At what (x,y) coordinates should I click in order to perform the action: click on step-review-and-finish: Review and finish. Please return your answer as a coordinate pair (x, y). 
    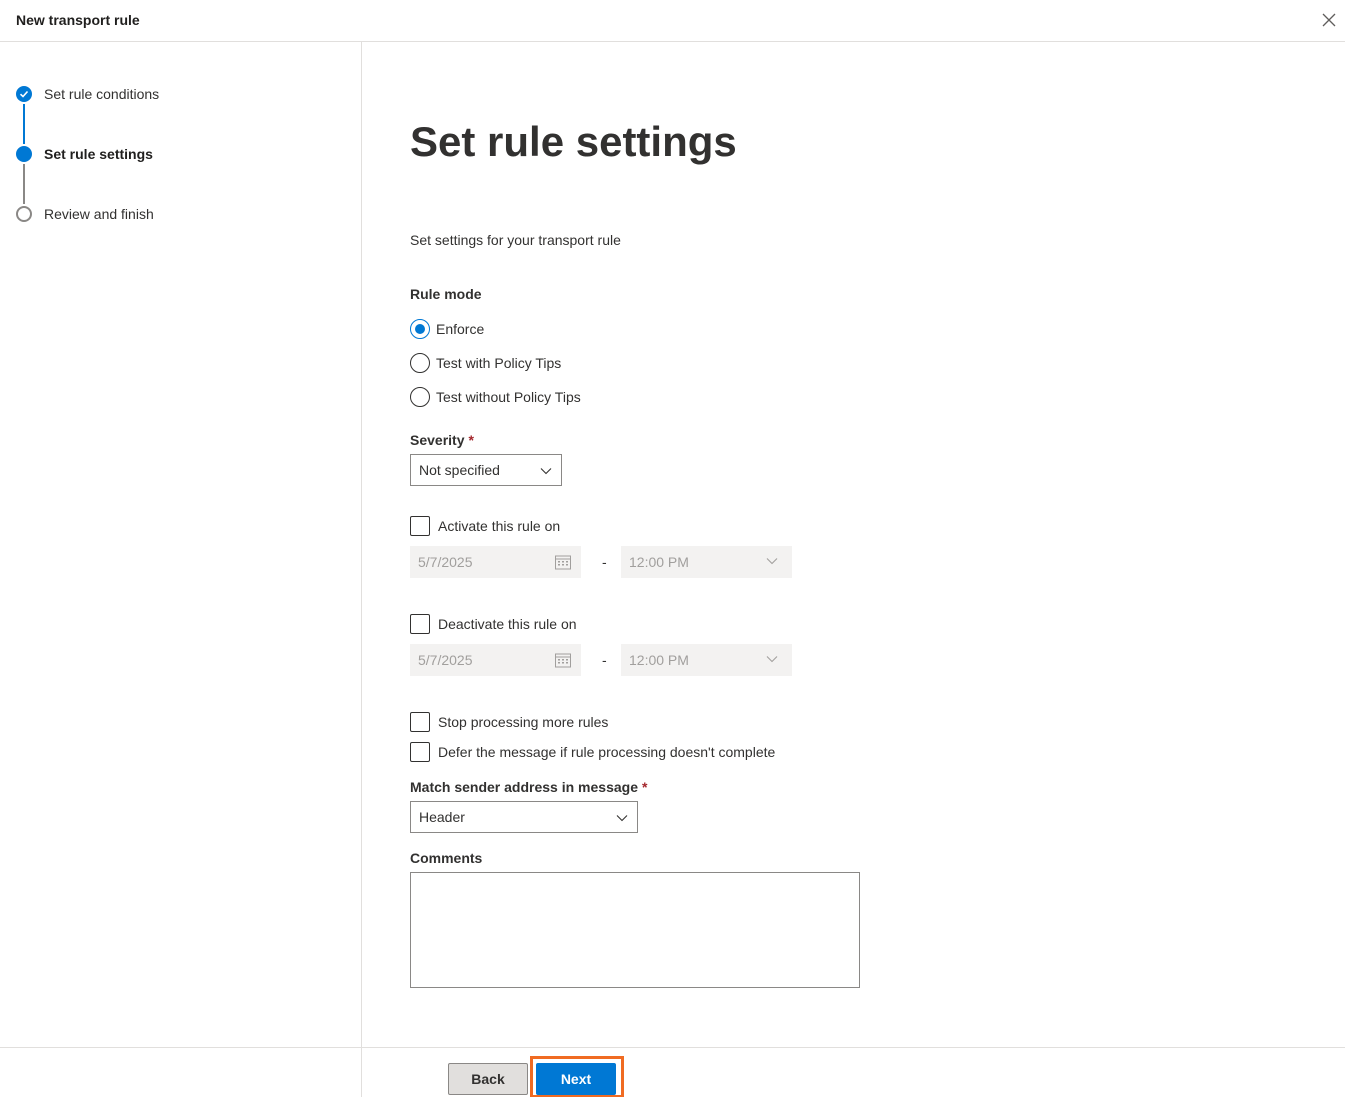
    Looking at the image, I should click on (85, 214).